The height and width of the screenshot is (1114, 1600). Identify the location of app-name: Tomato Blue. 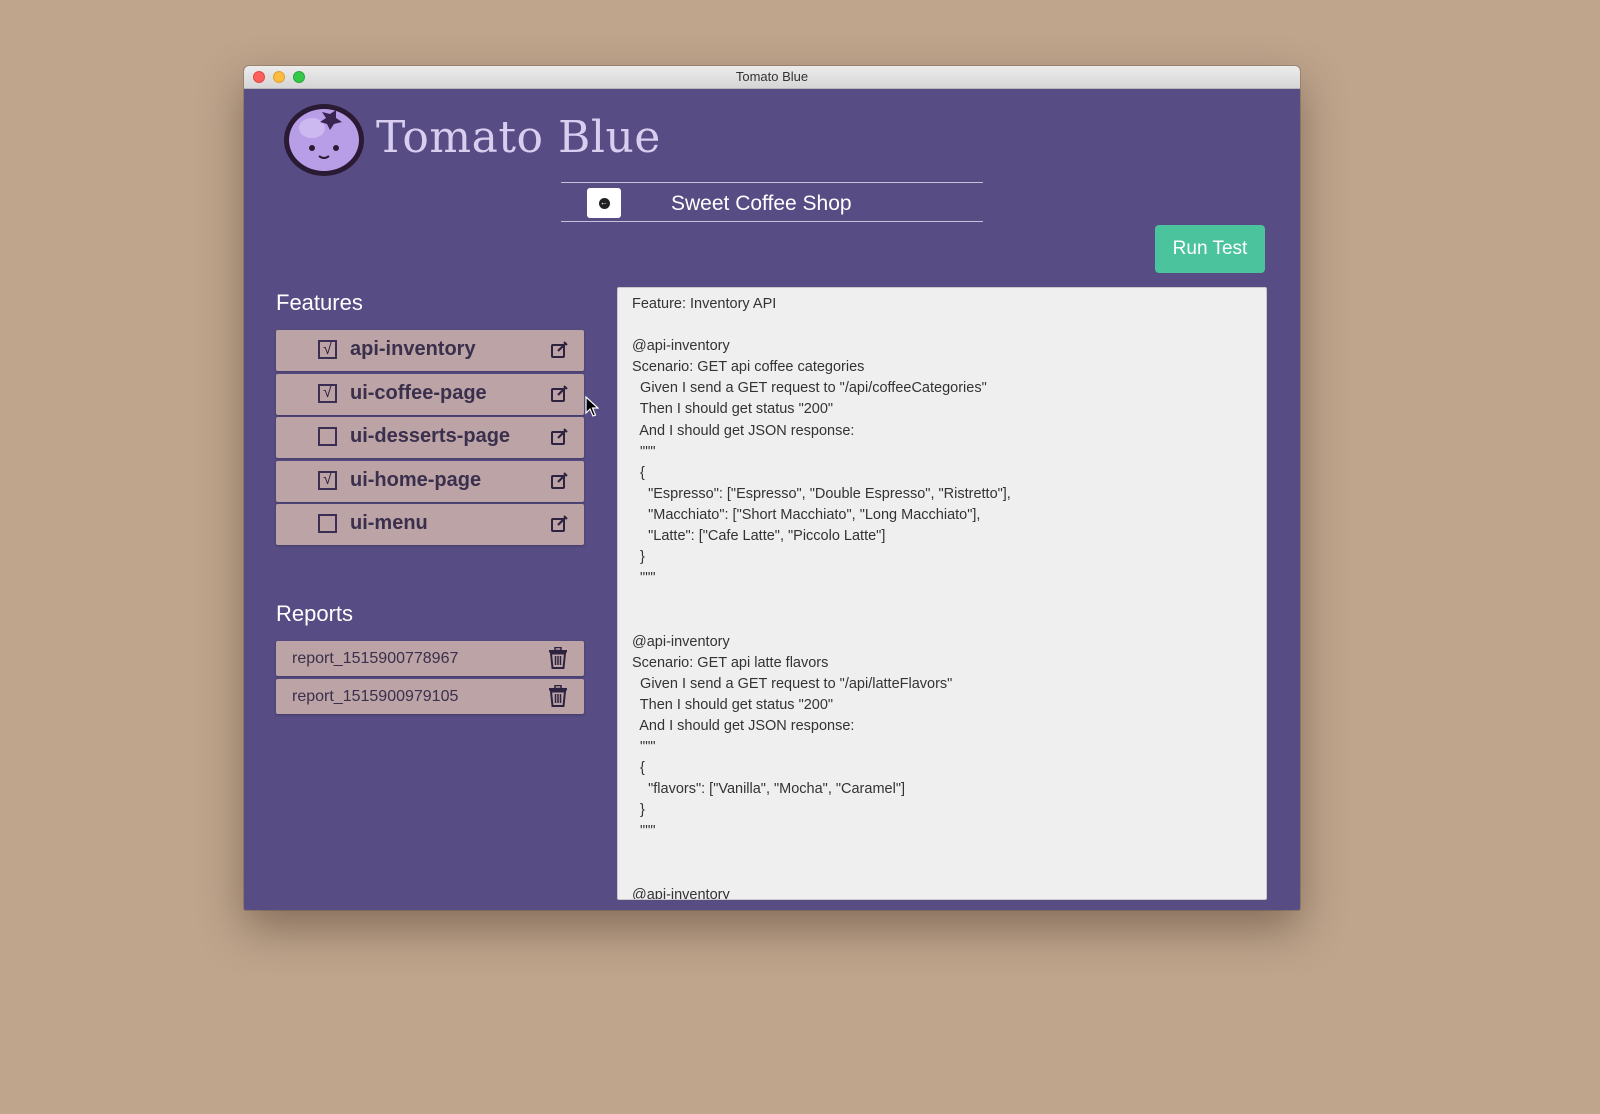
(518, 137).